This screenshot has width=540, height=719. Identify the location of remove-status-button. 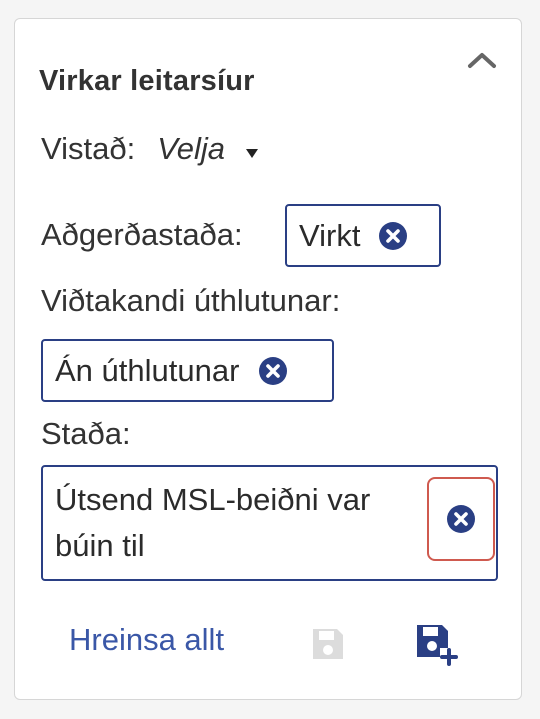
(461, 519).